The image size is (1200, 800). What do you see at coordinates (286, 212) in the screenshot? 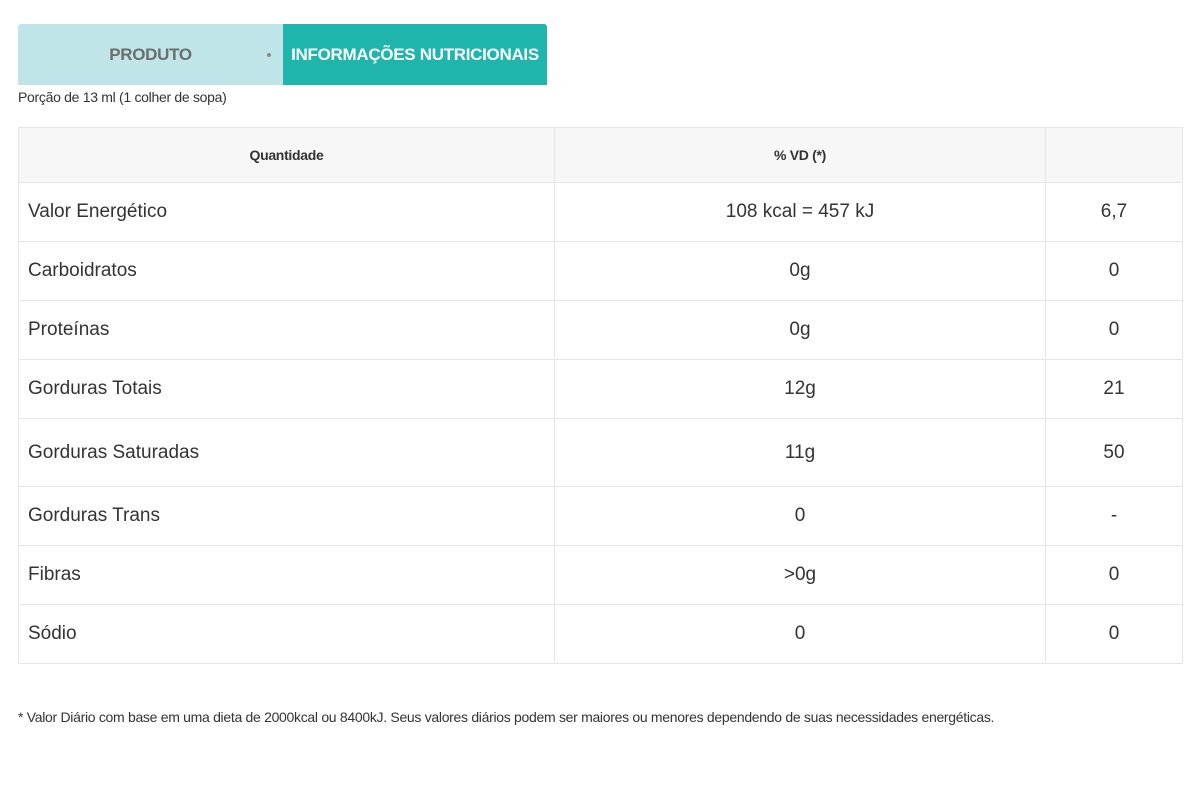
I see `nutrient-name: Valor Energético` at bounding box center [286, 212].